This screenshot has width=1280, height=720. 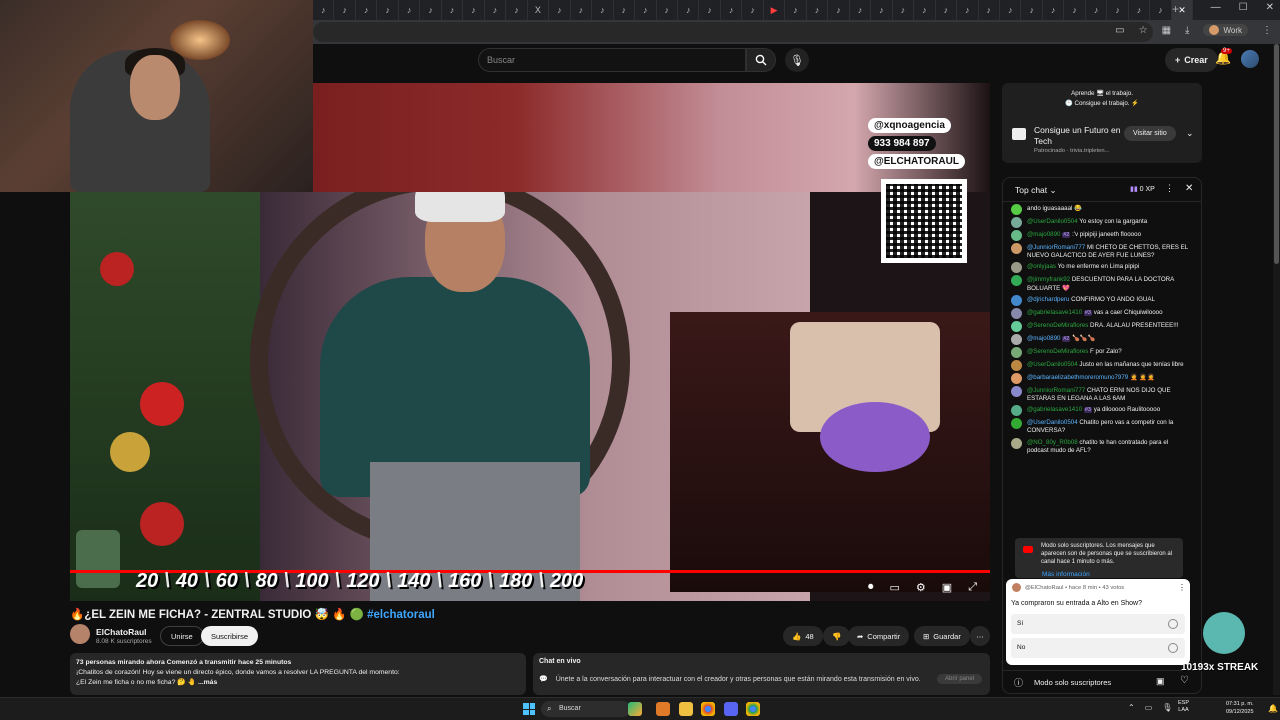 What do you see at coordinates (1267, 30) in the screenshot?
I see `menu-icon: ⋮` at bounding box center [1267, 30].